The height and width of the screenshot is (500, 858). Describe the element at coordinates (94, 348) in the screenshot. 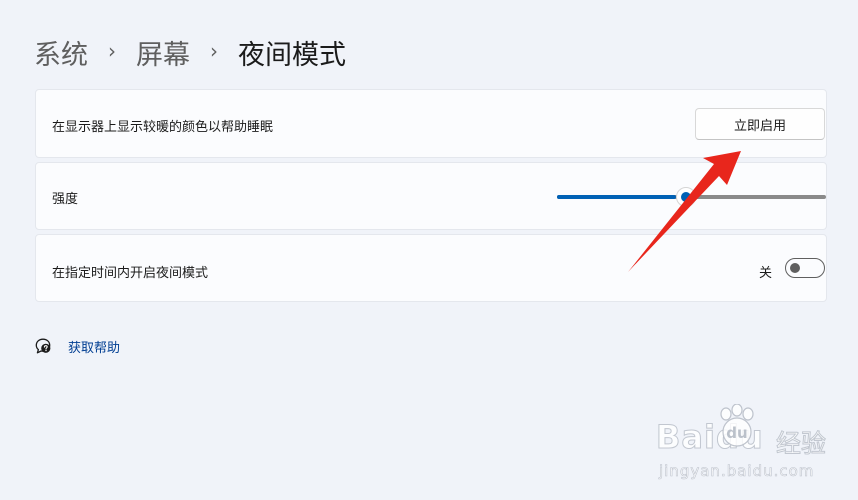

I see `get-help-label: 获取帮助` at that location.